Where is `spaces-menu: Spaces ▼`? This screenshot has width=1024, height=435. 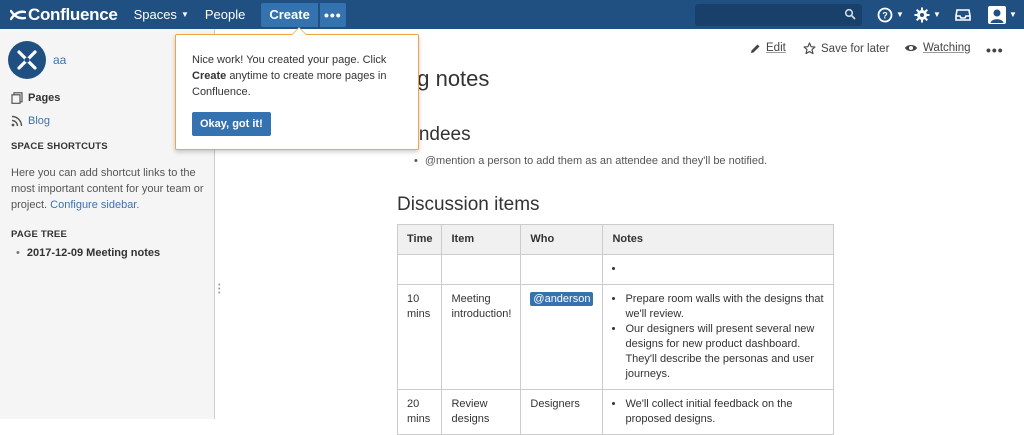
spaces-menu: Spaces ▼ is located at coordinates (161, 14).